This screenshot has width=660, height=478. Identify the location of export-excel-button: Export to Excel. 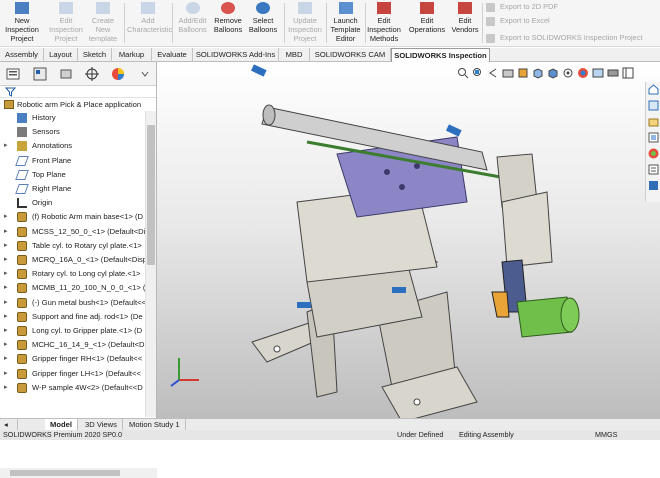
(518, 21).